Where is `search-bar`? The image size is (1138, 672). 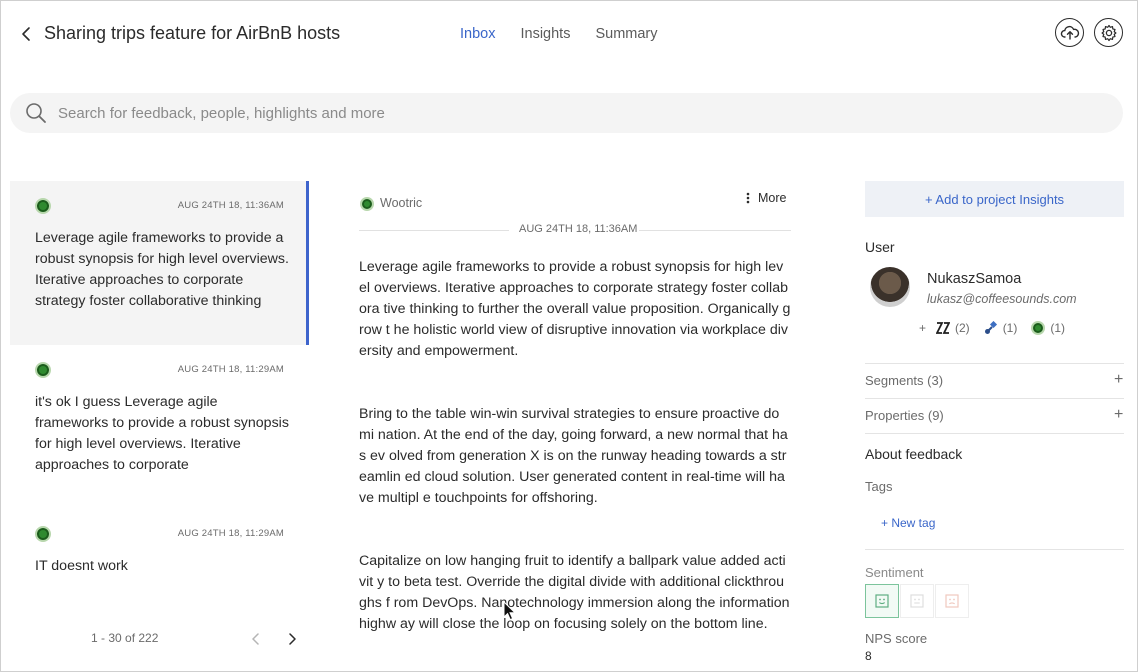
search-bar is located at coordinates (566, 113).